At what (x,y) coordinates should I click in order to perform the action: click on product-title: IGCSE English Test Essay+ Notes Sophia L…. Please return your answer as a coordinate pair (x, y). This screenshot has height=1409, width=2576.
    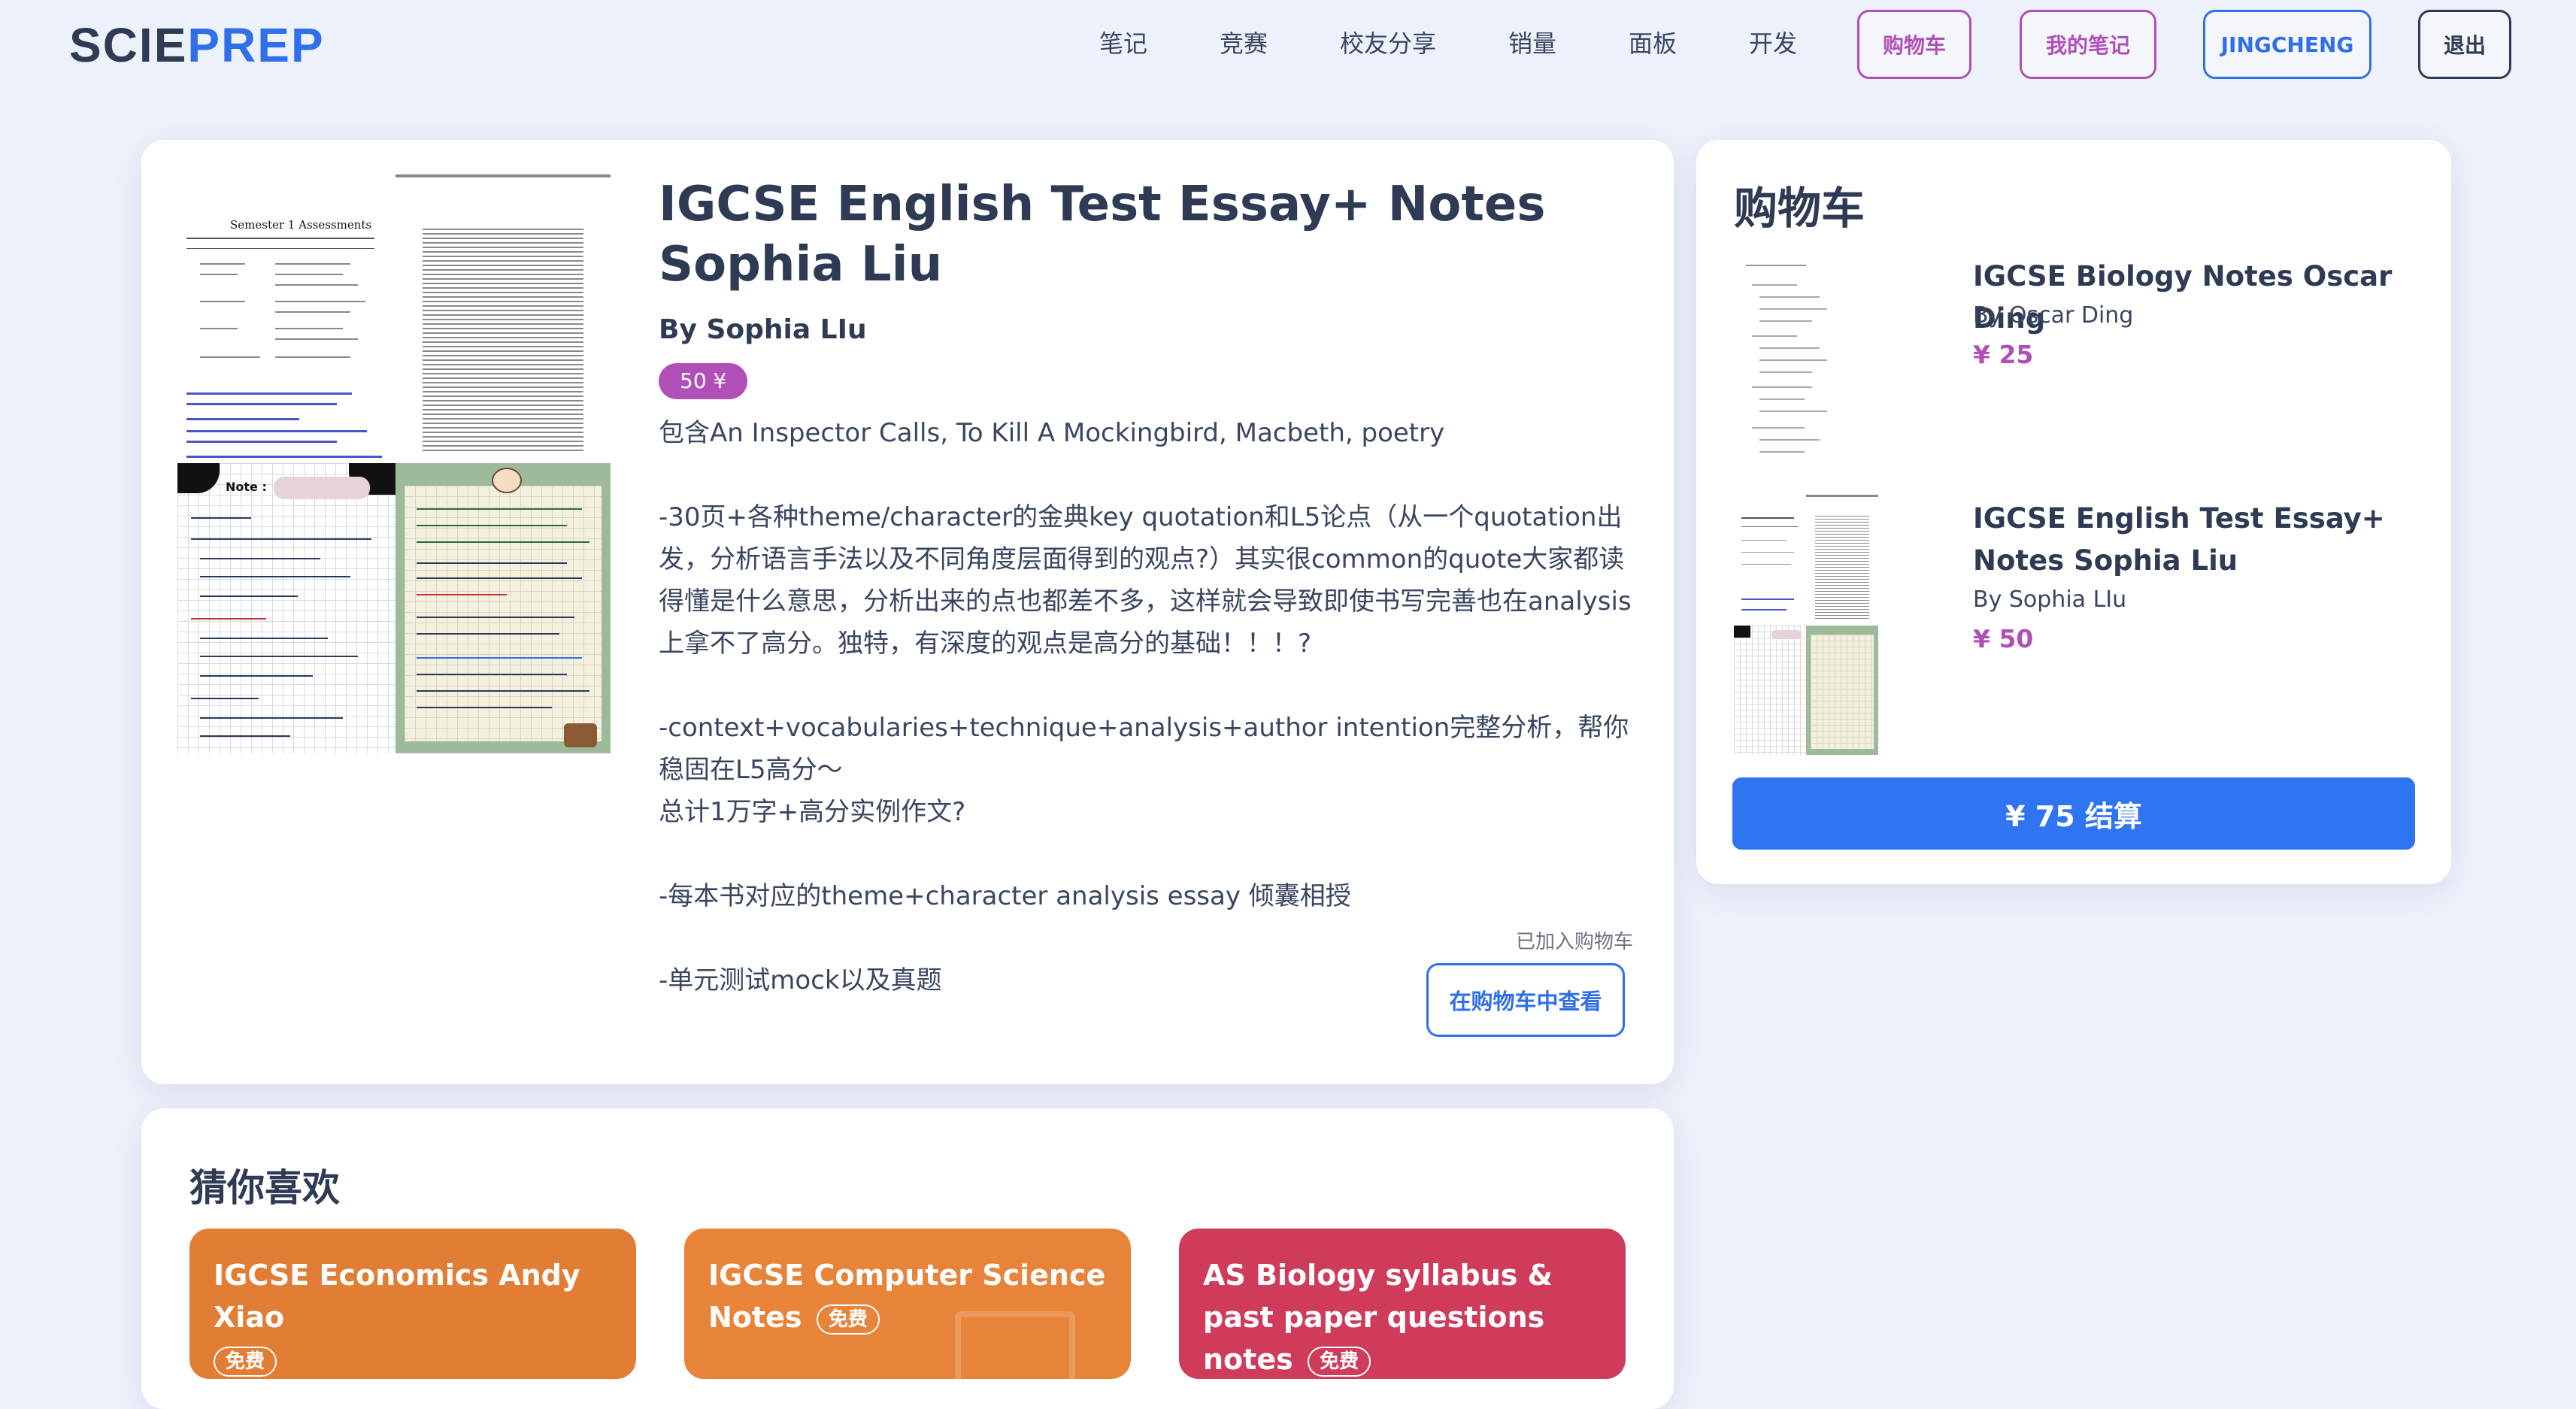
    Looking at the image, I should click on (1102, 234).